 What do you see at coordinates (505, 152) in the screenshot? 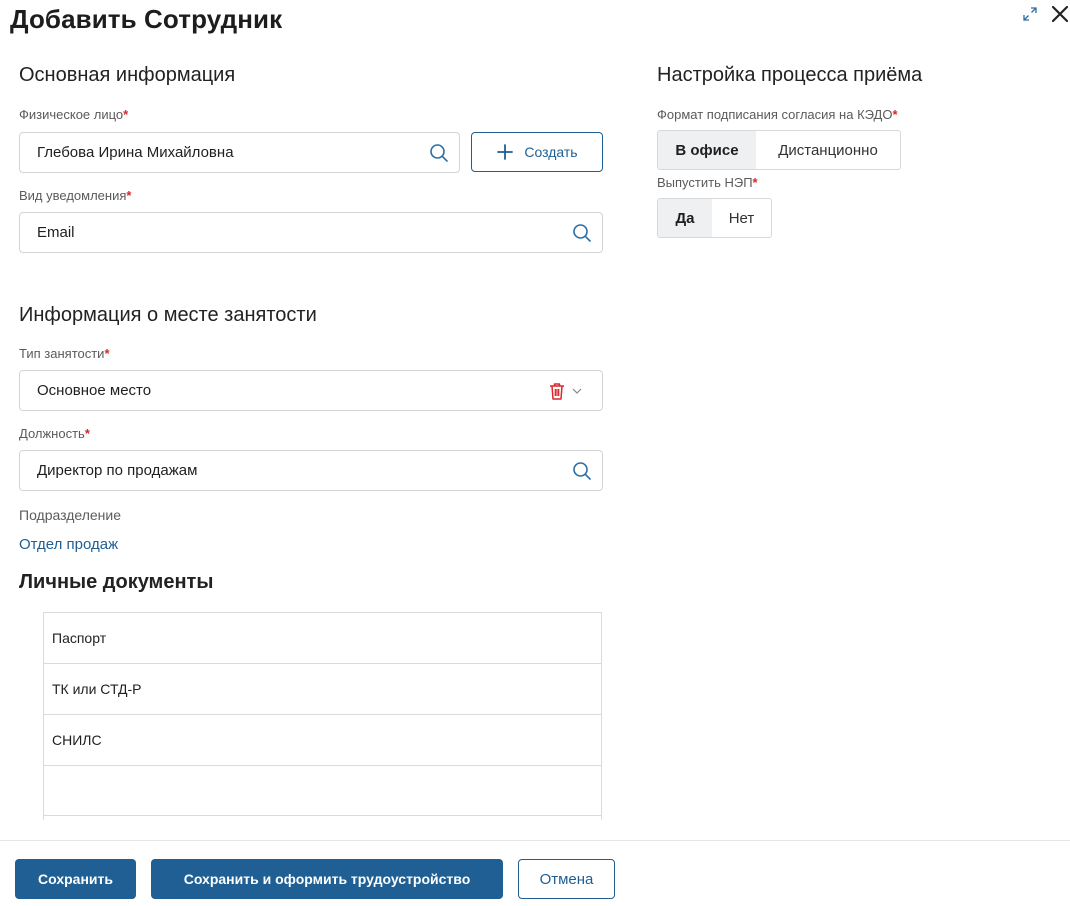
I see `plus-icon` at bounding box center [505, 152].